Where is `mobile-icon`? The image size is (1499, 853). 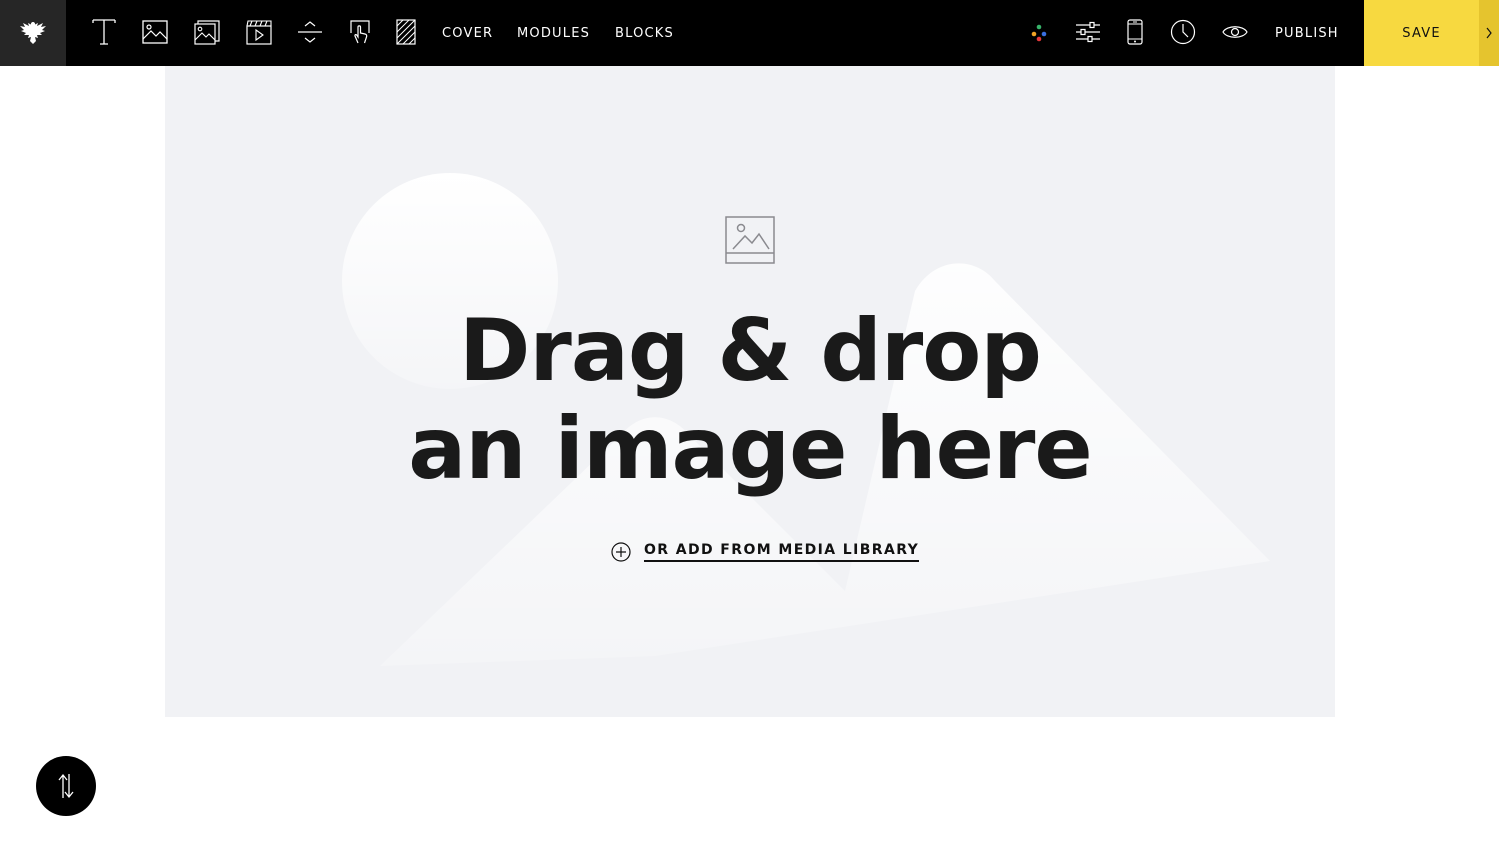 mobile-icon is located at coordinates (1135, 32).